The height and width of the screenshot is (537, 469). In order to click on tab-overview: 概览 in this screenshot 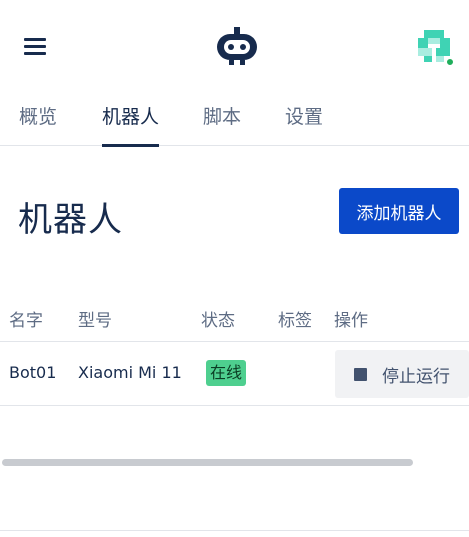, I will do `click(38, 124)`.